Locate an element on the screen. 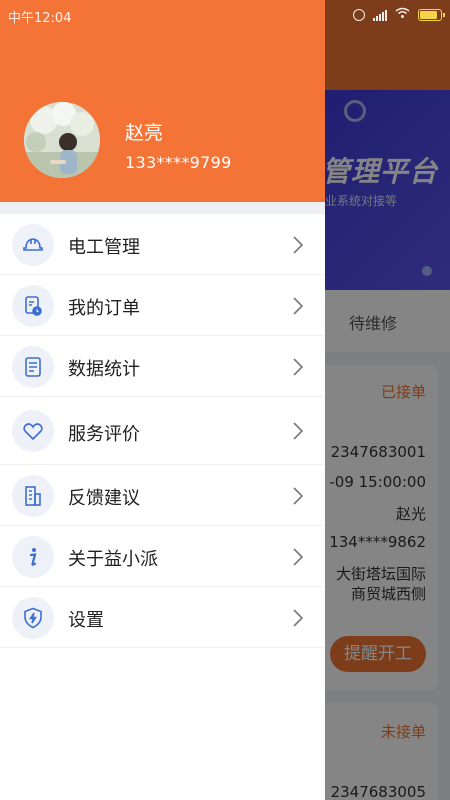  wifi-icon is located at coordinates (402, 14).